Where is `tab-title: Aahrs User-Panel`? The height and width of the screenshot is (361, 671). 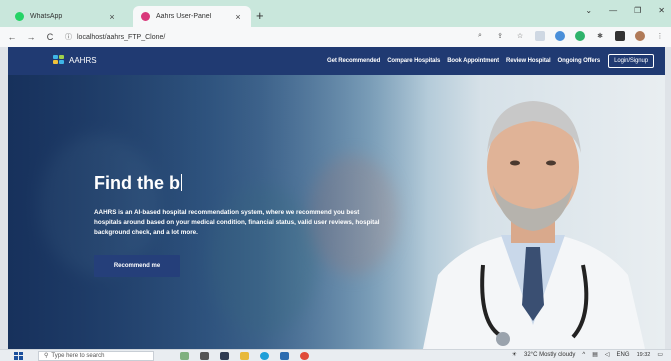 tab-title: Aahrs User-Panel is located at coordinates (184, 16).